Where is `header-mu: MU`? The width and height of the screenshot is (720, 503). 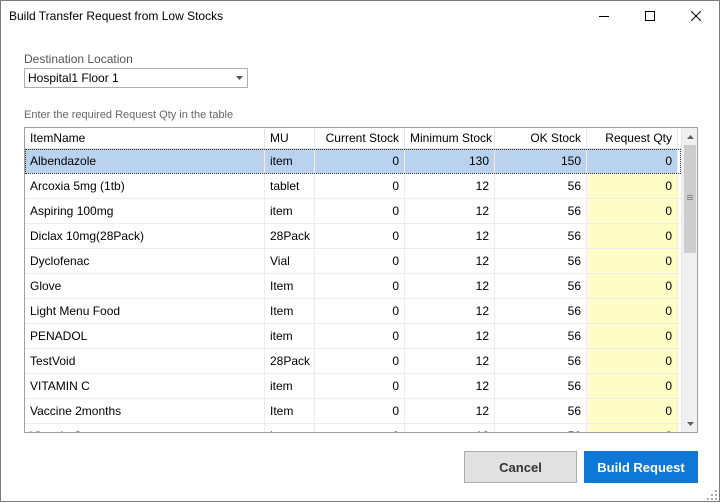 header-mu: MU is located at coordinates (290, 138).